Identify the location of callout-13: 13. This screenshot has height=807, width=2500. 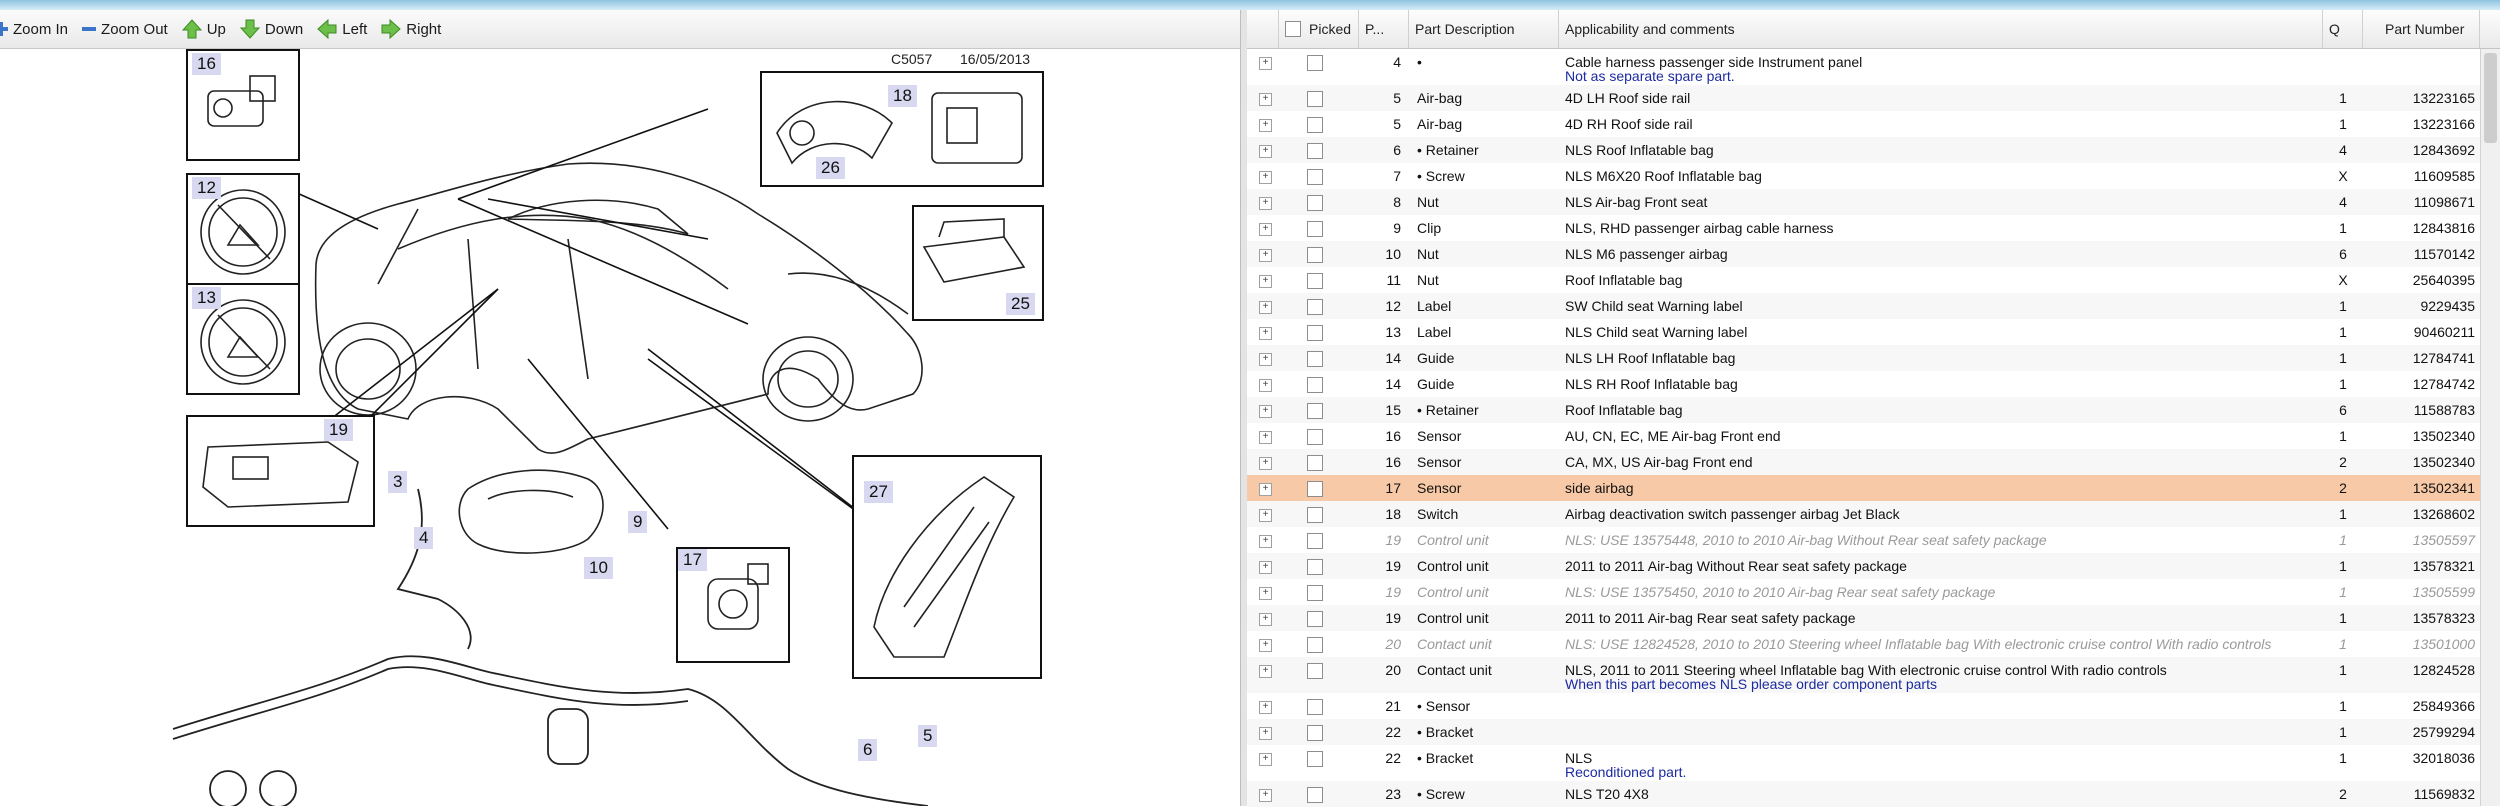
(206, 298).